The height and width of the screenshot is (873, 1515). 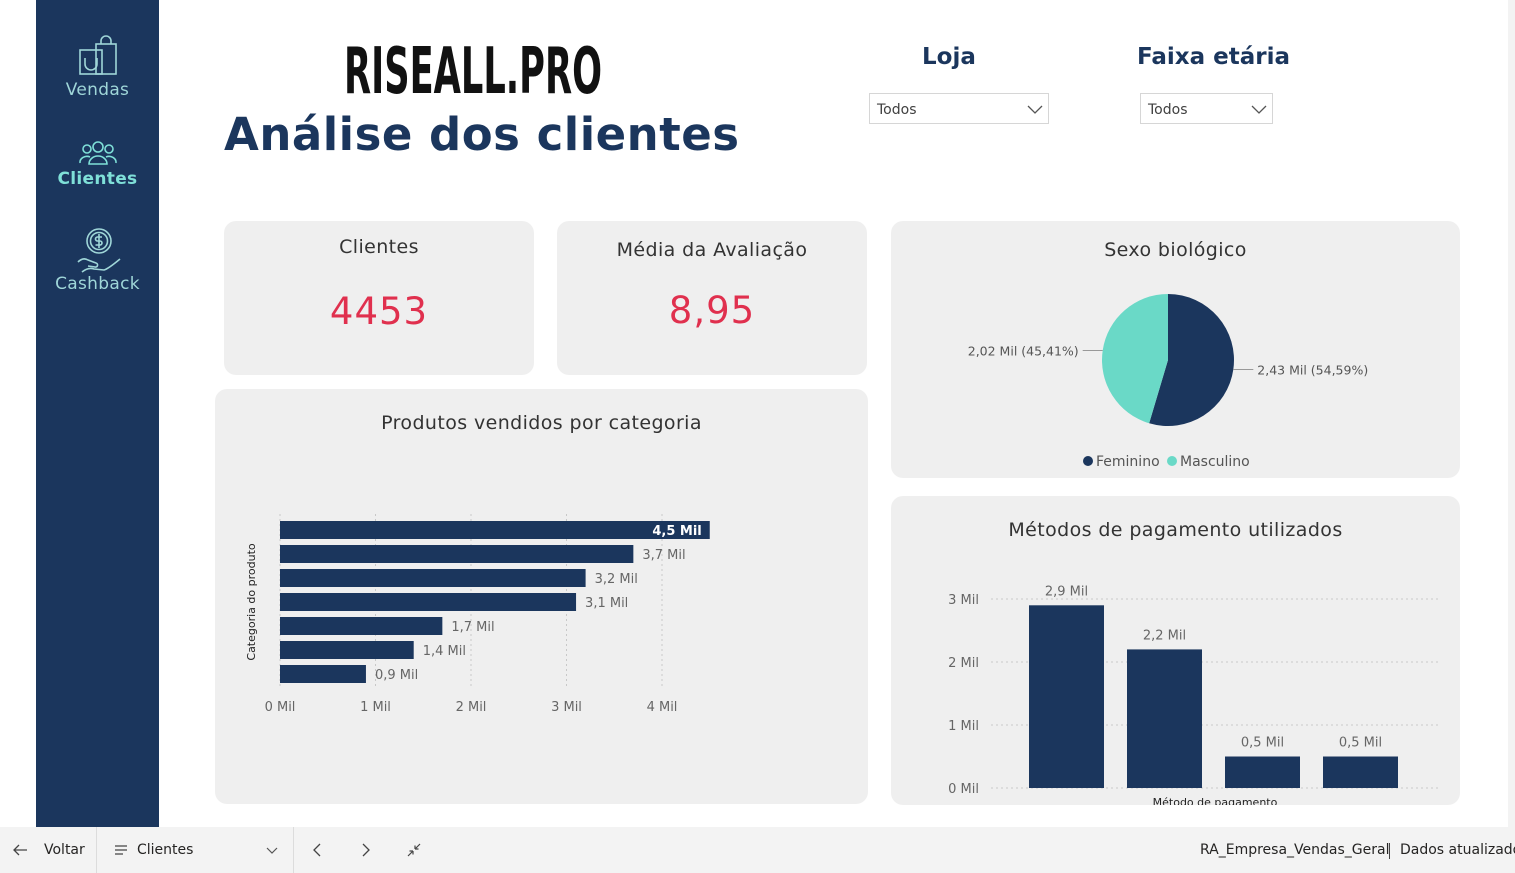 What do you see at coordinates (20, 850) in the screenshot?
I see `arrow-left-icon` at bounding box center [20, 850].